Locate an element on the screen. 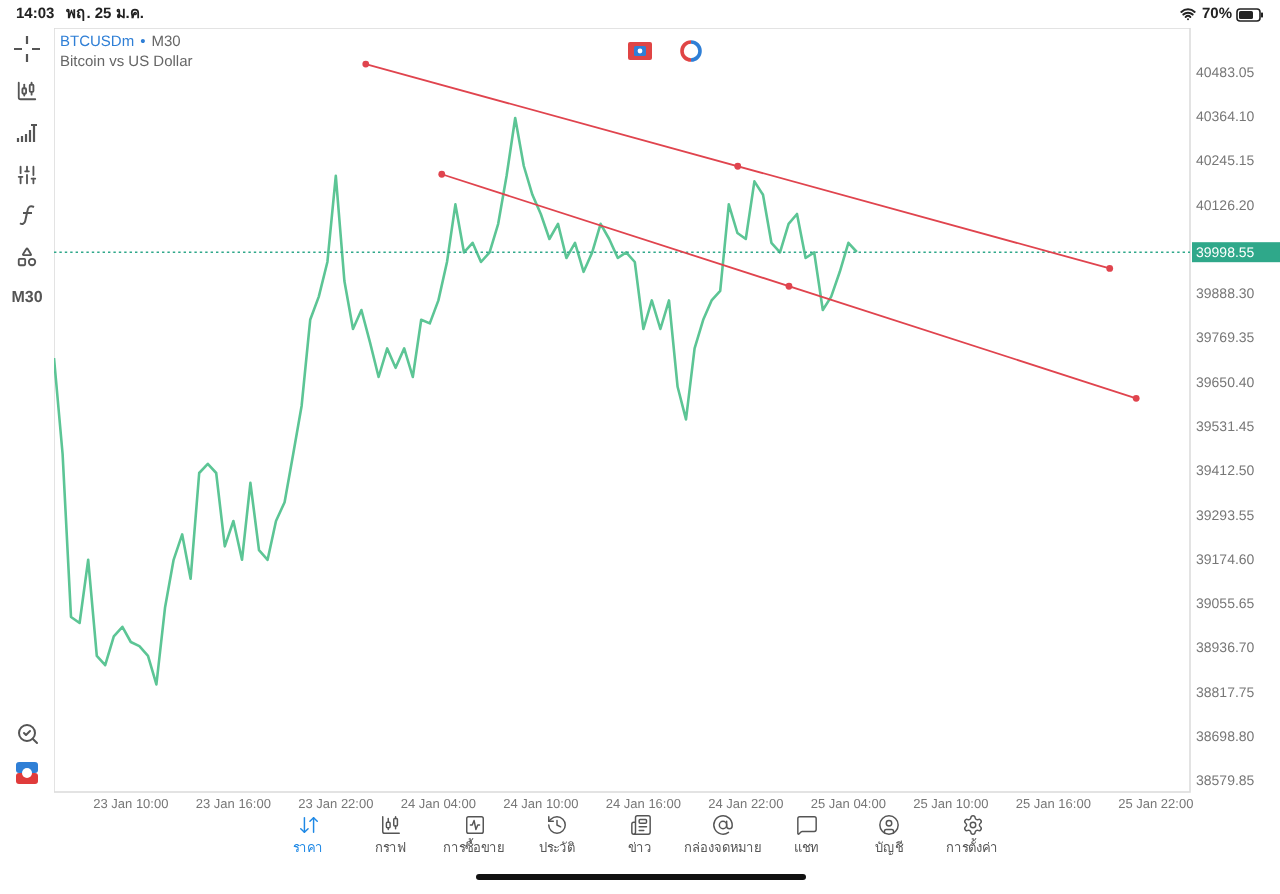 This screenshot has width=1280, height=894. line-chart-icon is located at coordinates (474, 825).